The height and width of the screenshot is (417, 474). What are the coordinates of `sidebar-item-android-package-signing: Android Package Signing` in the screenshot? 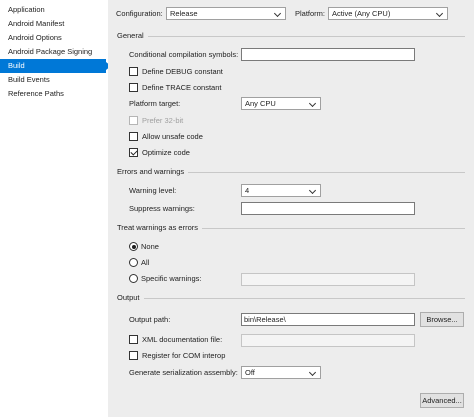 It's located at (53, 52).